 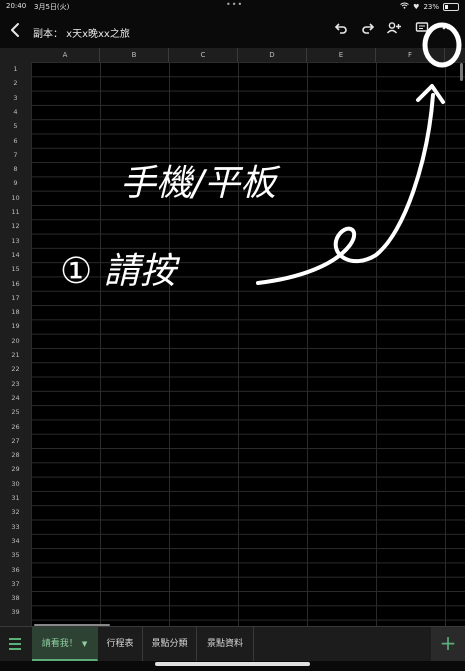 I want to click on row-header: 34, so click(x=15, y=541).